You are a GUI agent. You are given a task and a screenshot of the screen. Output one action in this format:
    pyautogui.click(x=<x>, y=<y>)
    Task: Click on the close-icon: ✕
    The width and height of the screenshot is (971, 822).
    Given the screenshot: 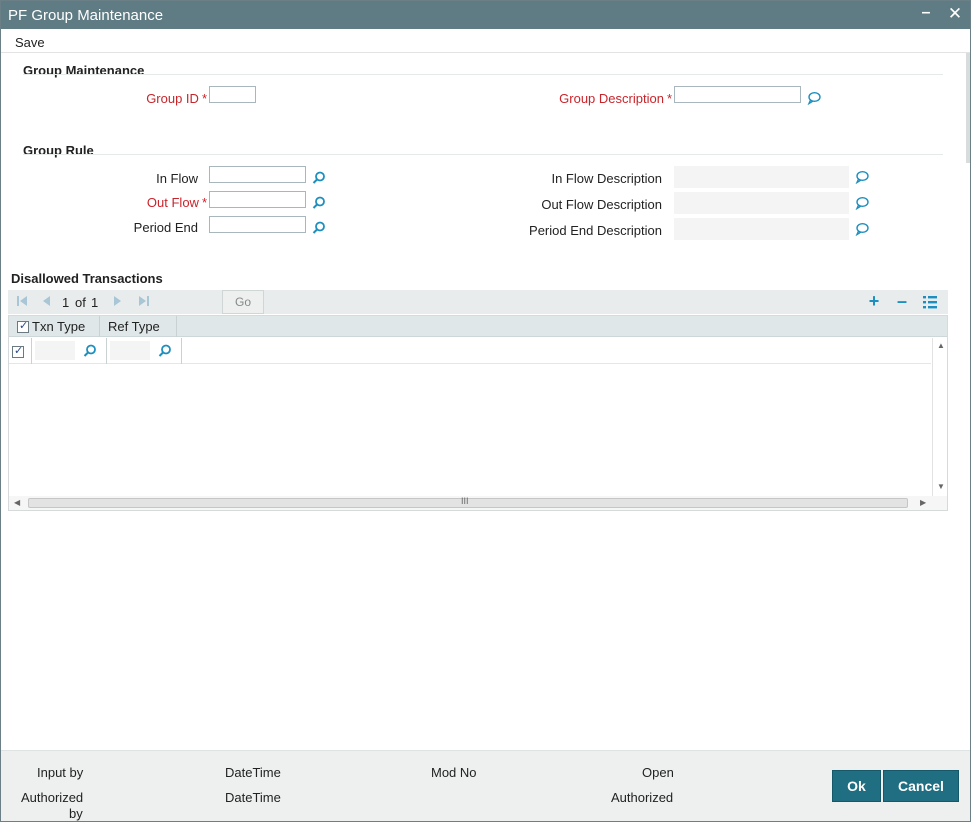 What is the action you would take?
    pyautogui.click(x=955, y=14)
    